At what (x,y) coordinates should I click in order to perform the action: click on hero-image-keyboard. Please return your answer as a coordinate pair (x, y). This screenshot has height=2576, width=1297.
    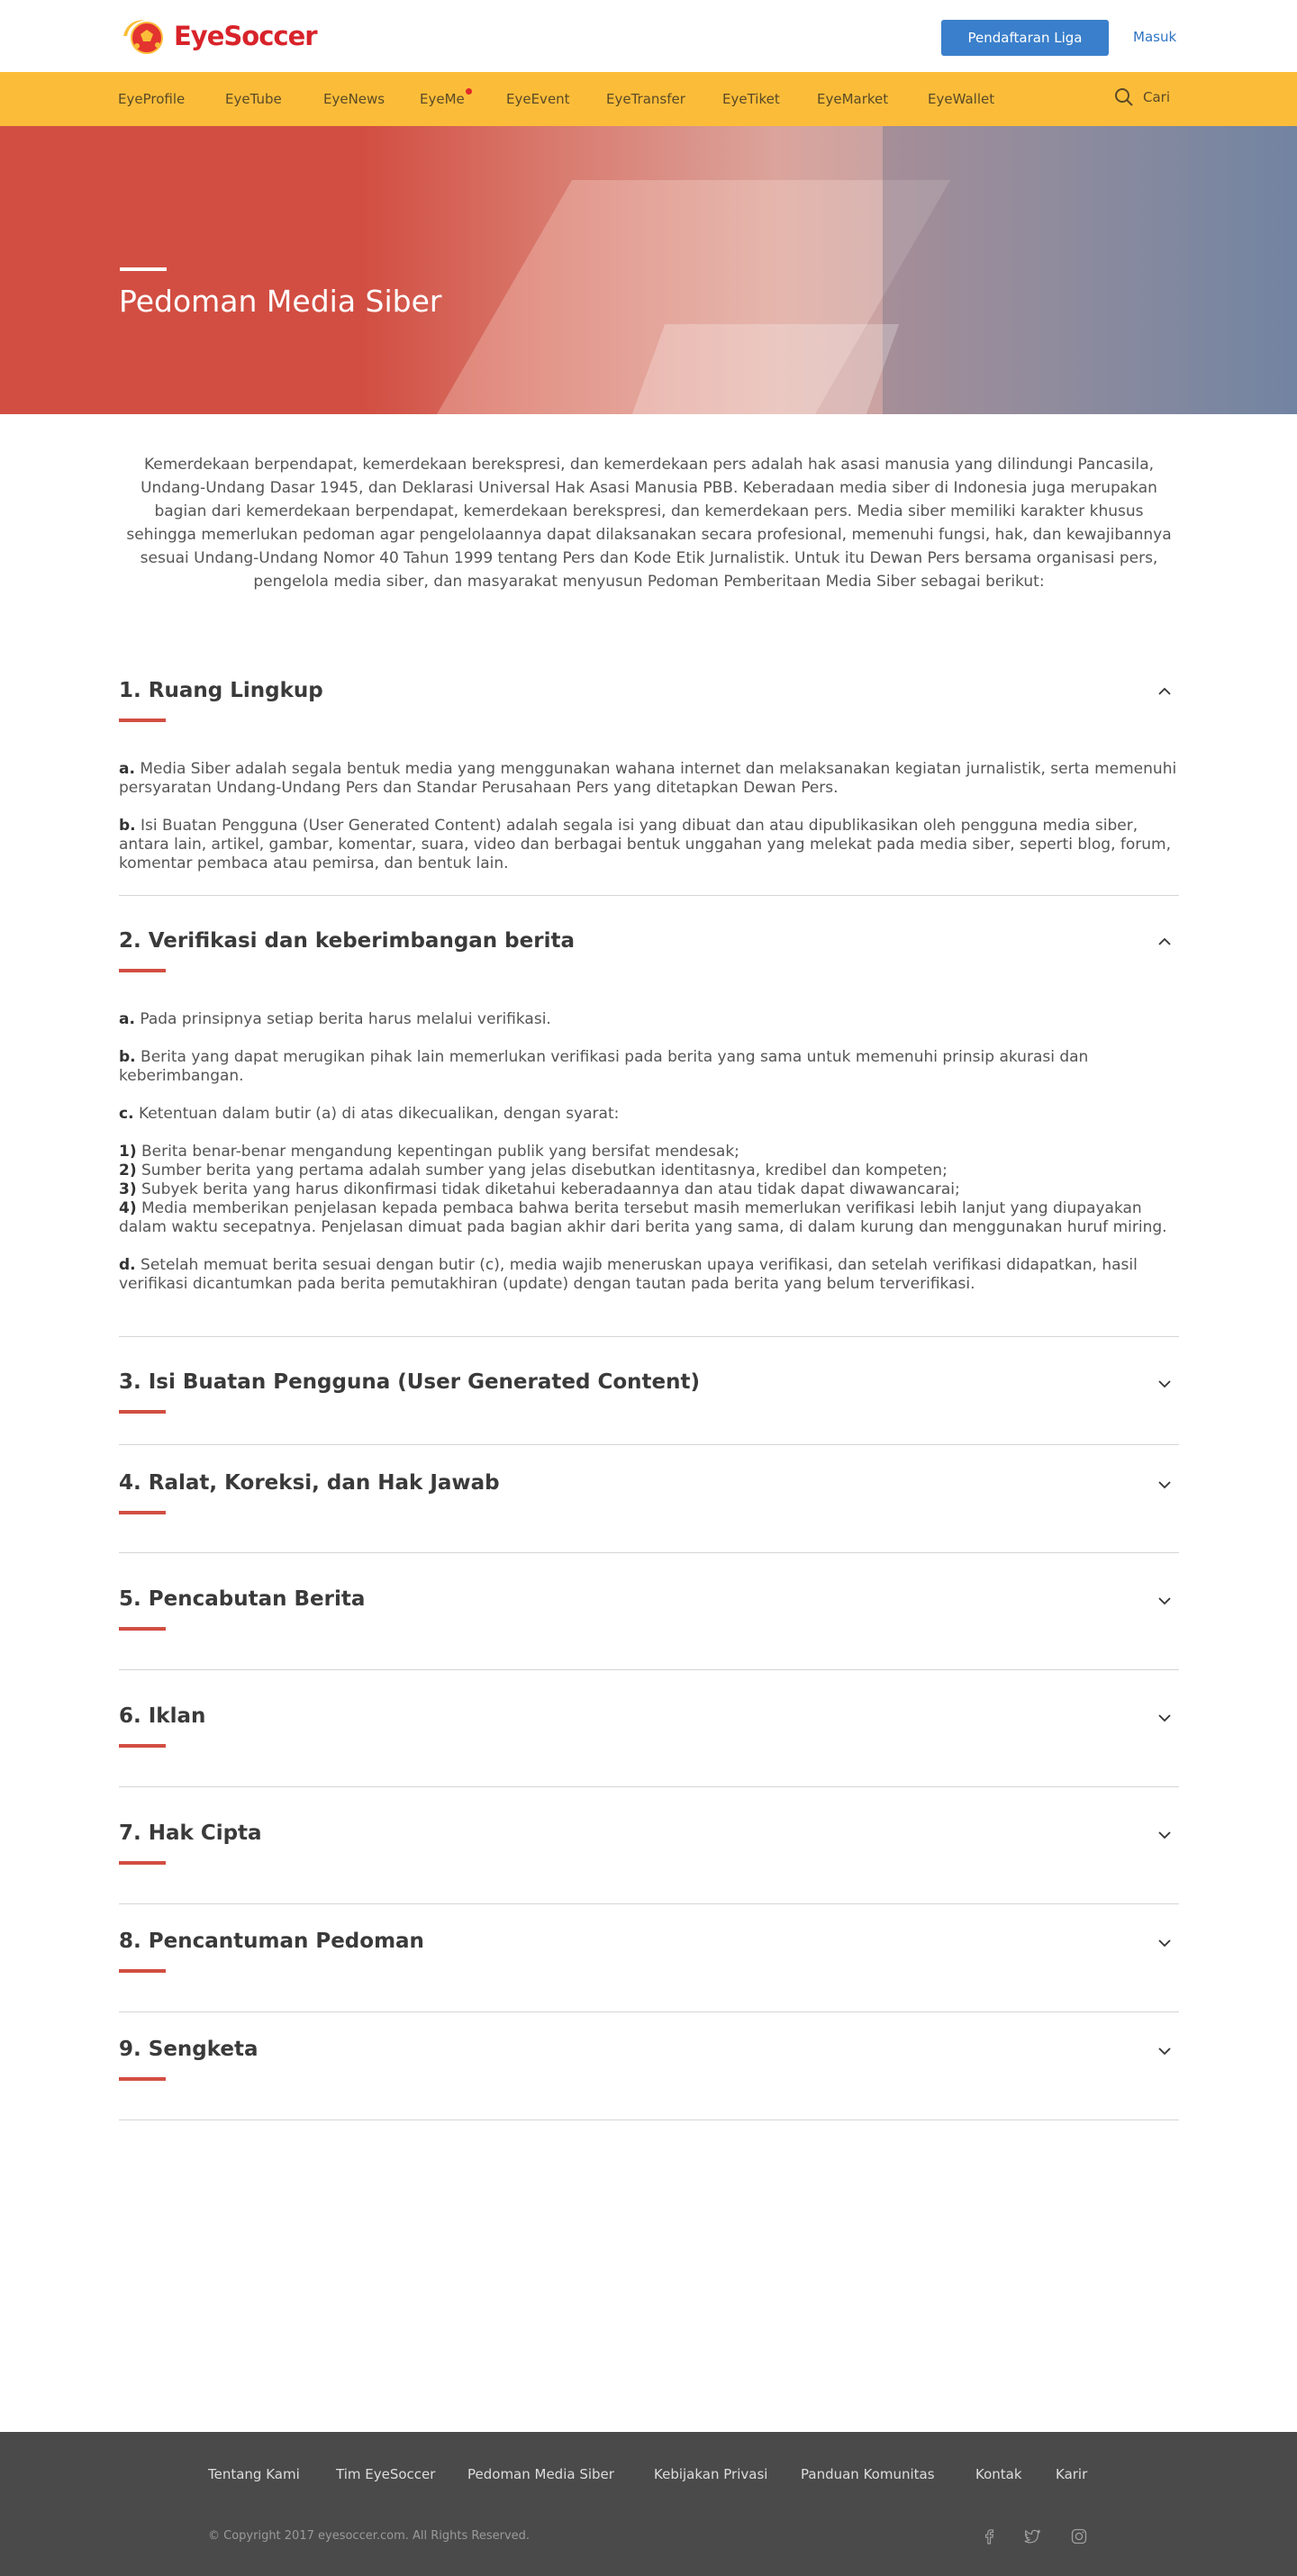
    Looking at the image, I should click on (765, 369).